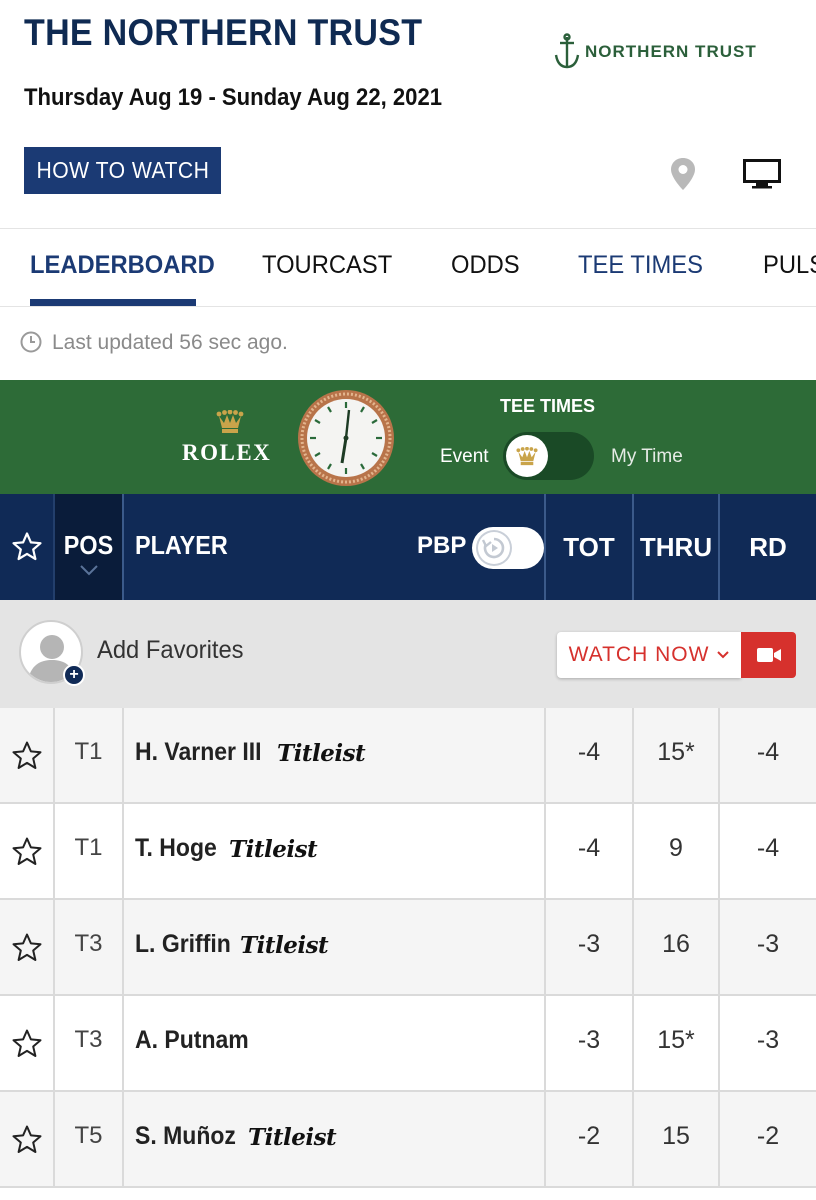 The image size is (816, 1200). Describe the element at coordinates (676, 944) in the screenshot. I see `thru-cell: 16` at that location.